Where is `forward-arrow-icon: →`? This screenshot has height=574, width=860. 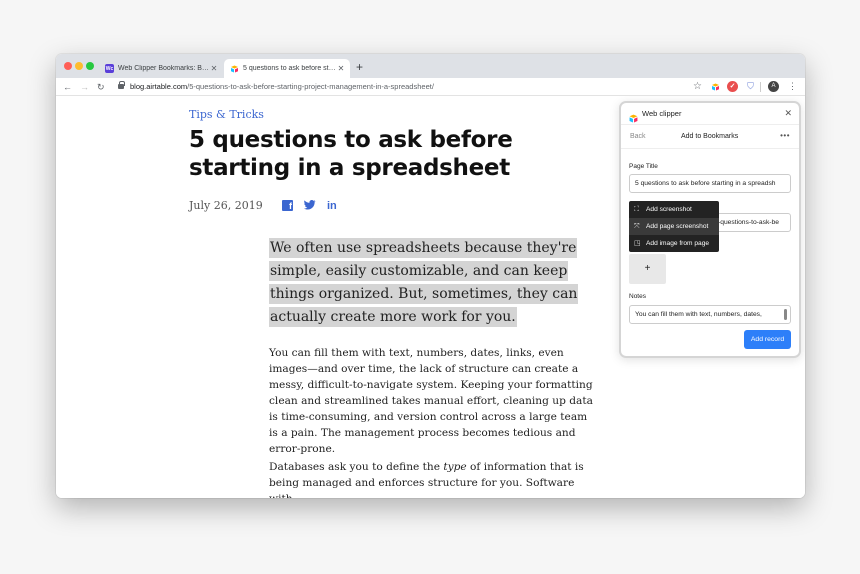
forward-arrow-icon: → is located at coordinates (84, 87).